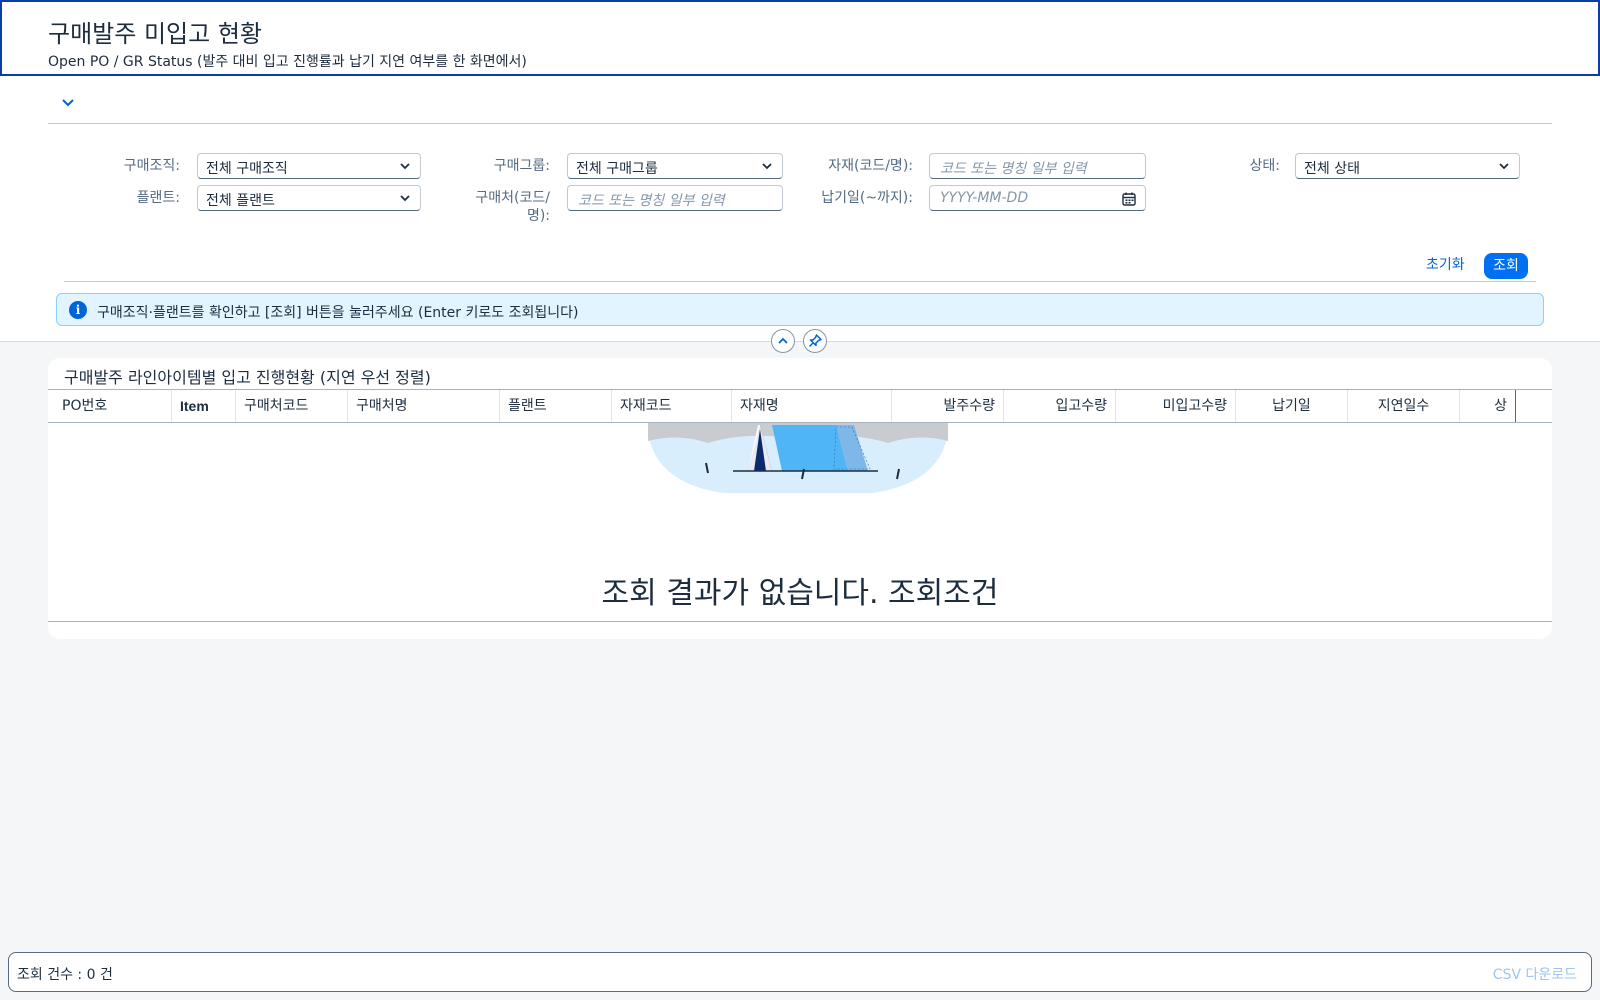  What do you see at coordinates (800, 123) in the screenshot?
I see `filter-divider` at bounding box center [800, 123].